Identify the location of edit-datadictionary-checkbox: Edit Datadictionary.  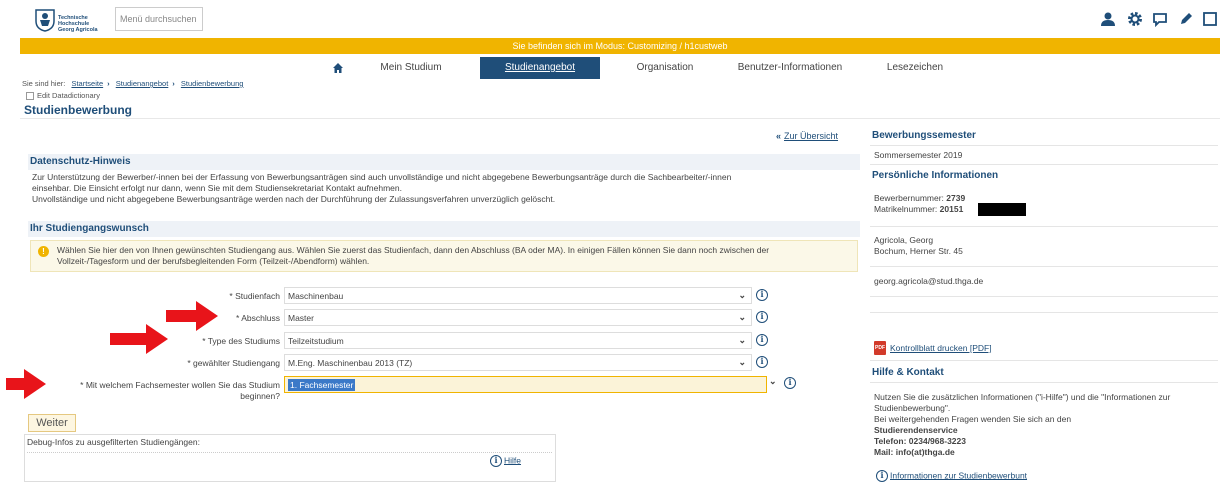
(63, 96).